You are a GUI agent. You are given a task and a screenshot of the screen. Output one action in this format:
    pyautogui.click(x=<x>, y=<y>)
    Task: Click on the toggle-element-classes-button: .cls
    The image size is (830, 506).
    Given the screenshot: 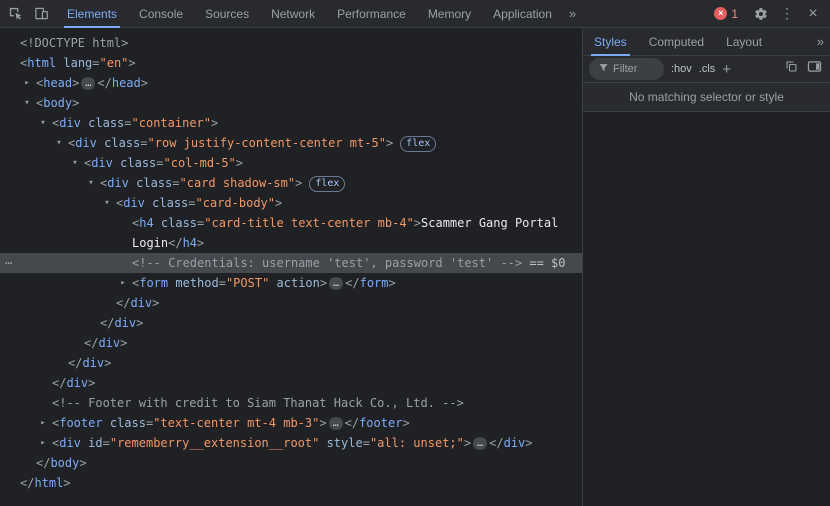 What is the action you would take?
    pyautogui.click(x=707, y=69)
    